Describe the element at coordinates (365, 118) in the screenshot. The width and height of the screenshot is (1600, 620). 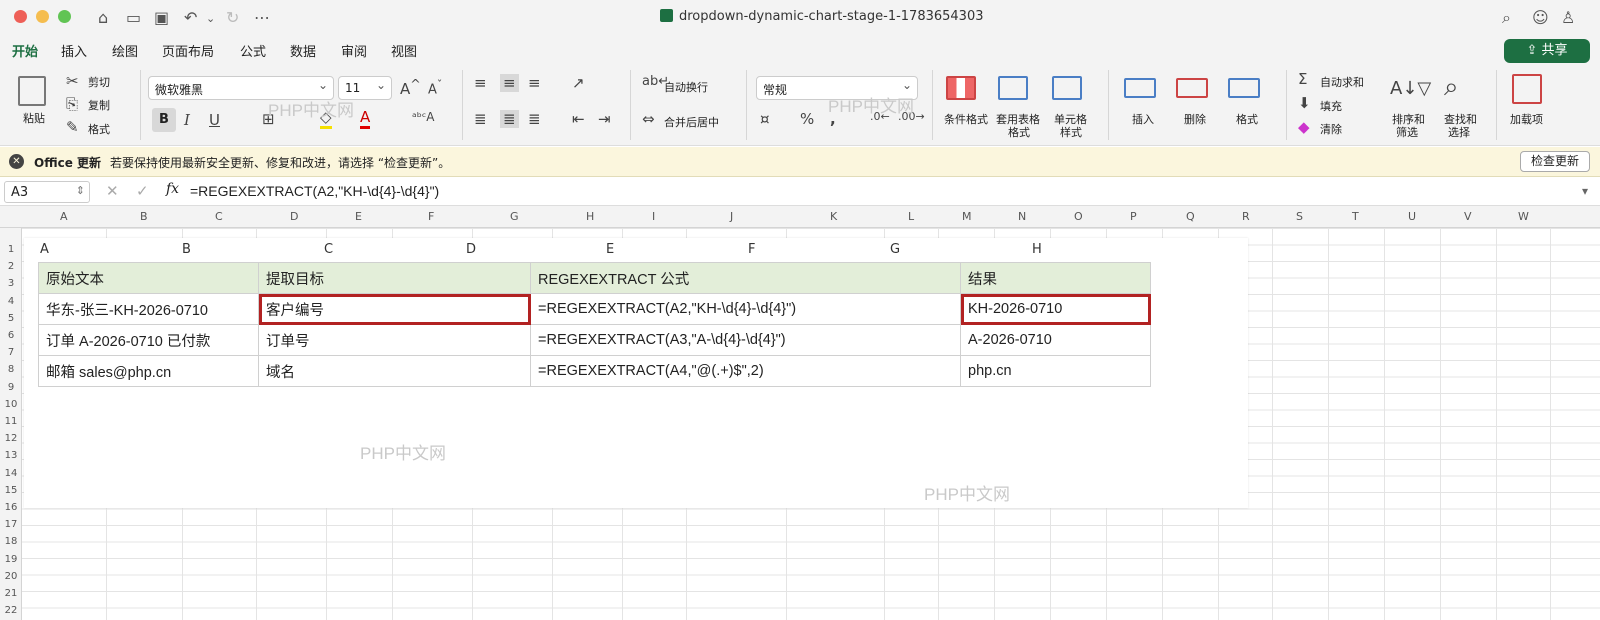
I see `font-color-icon: A` at that location.